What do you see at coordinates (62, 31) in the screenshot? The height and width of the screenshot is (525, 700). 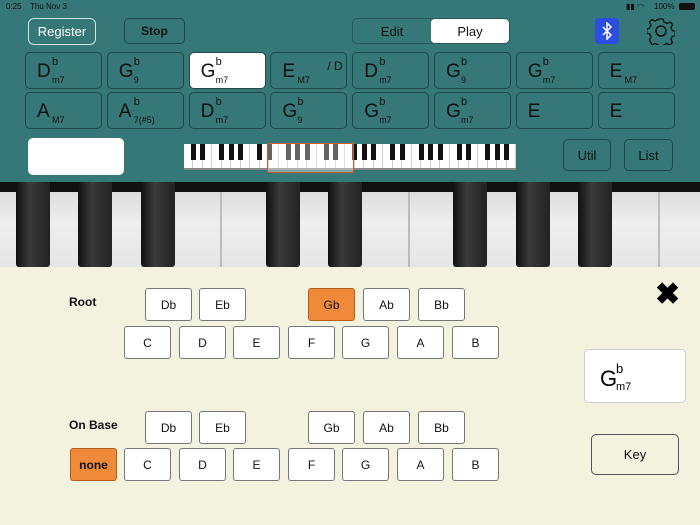 I see `register-button: Register` at bounding box center [62, 31].